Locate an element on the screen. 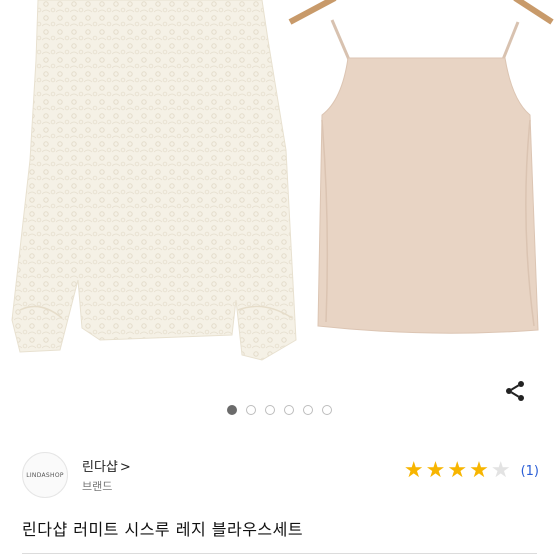  seller-logo-text: LINDASHOP is located at coordinates (45, 475).